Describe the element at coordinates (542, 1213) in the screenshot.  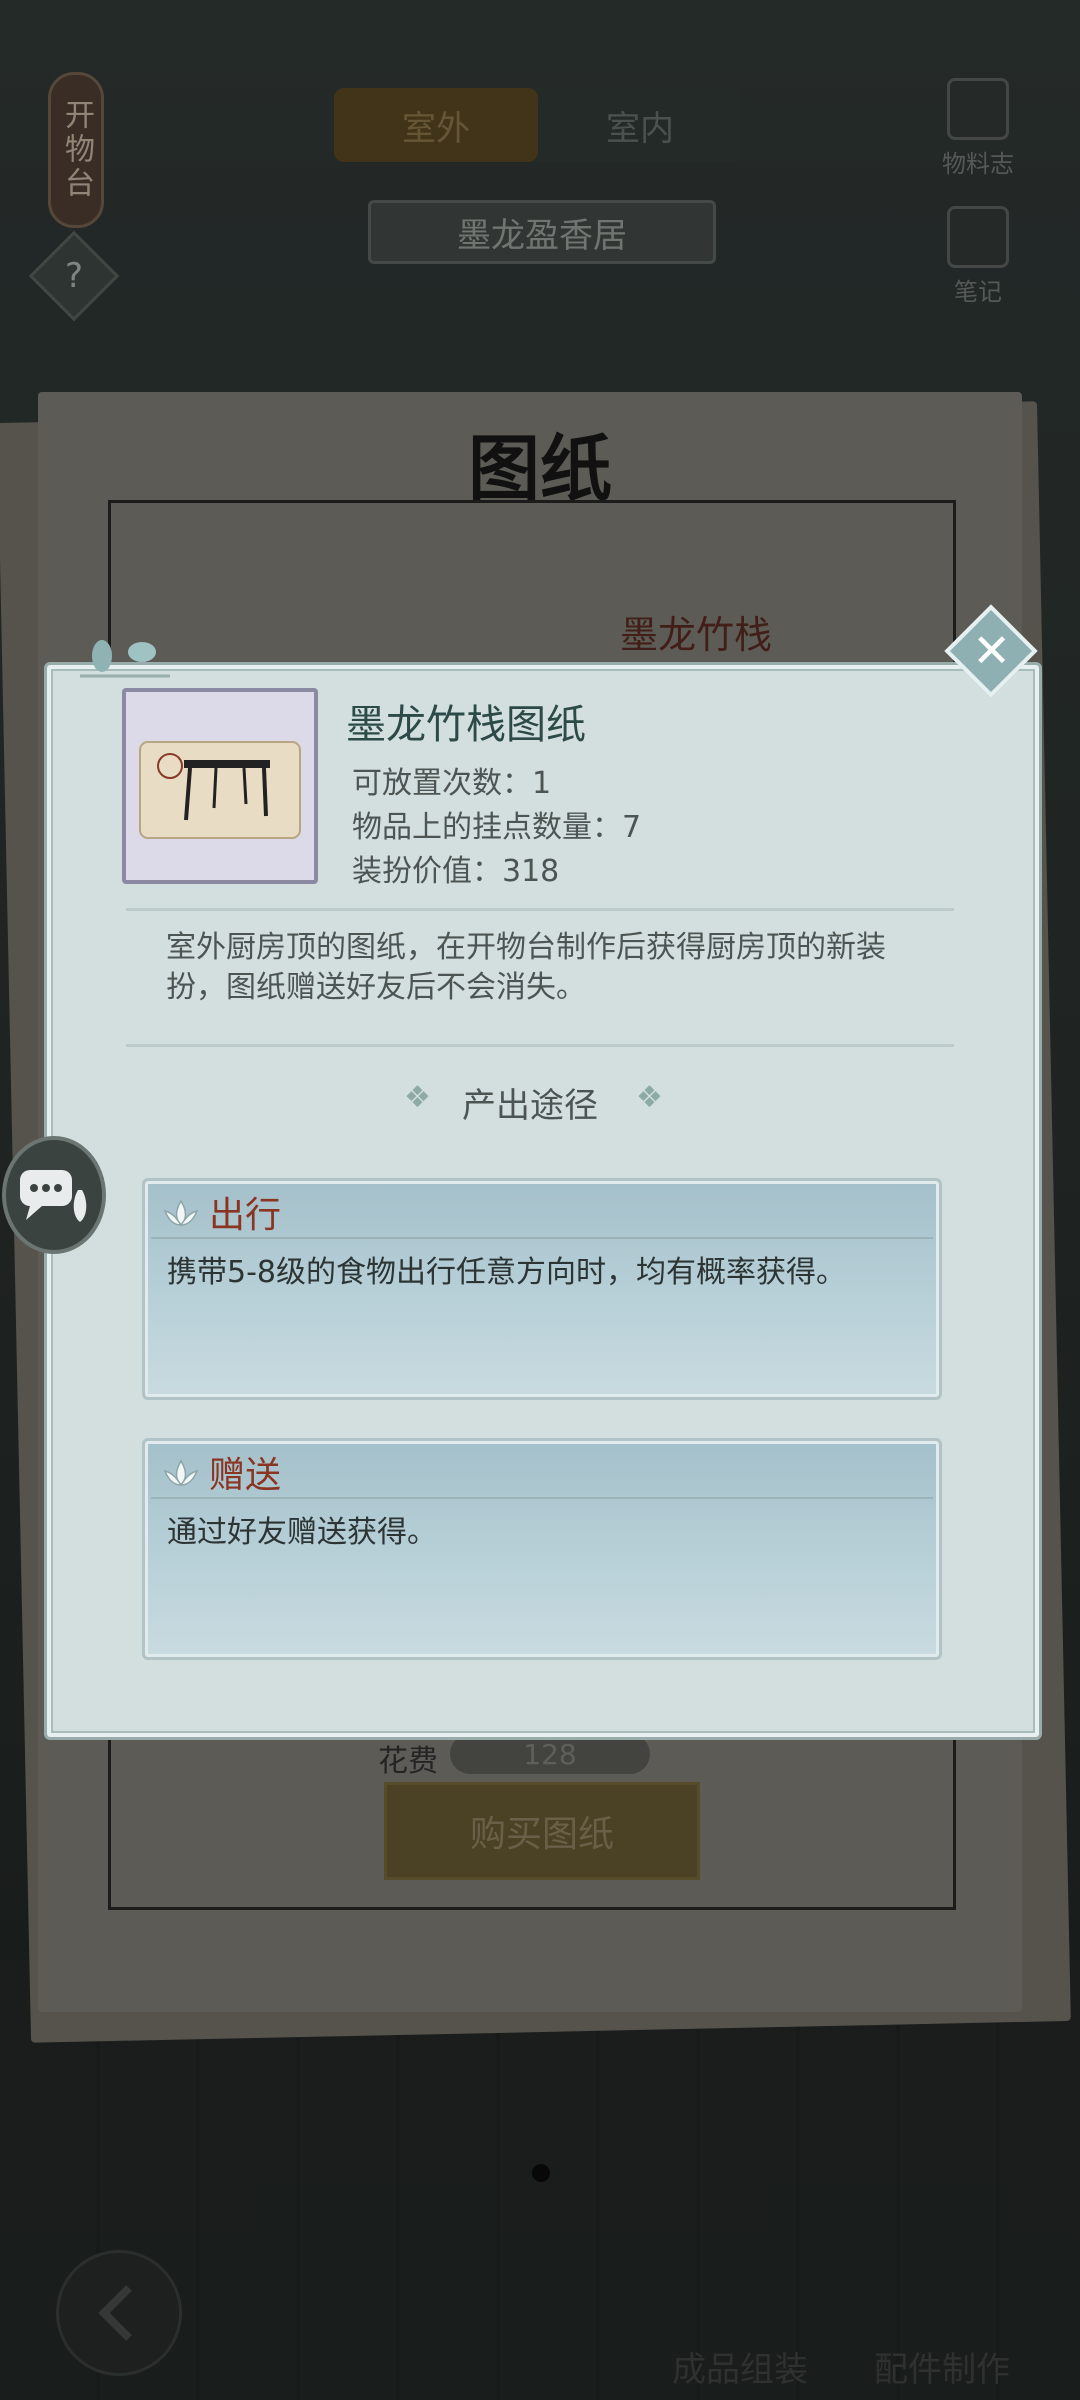
I see `card-title-bar: 出行` at that location.